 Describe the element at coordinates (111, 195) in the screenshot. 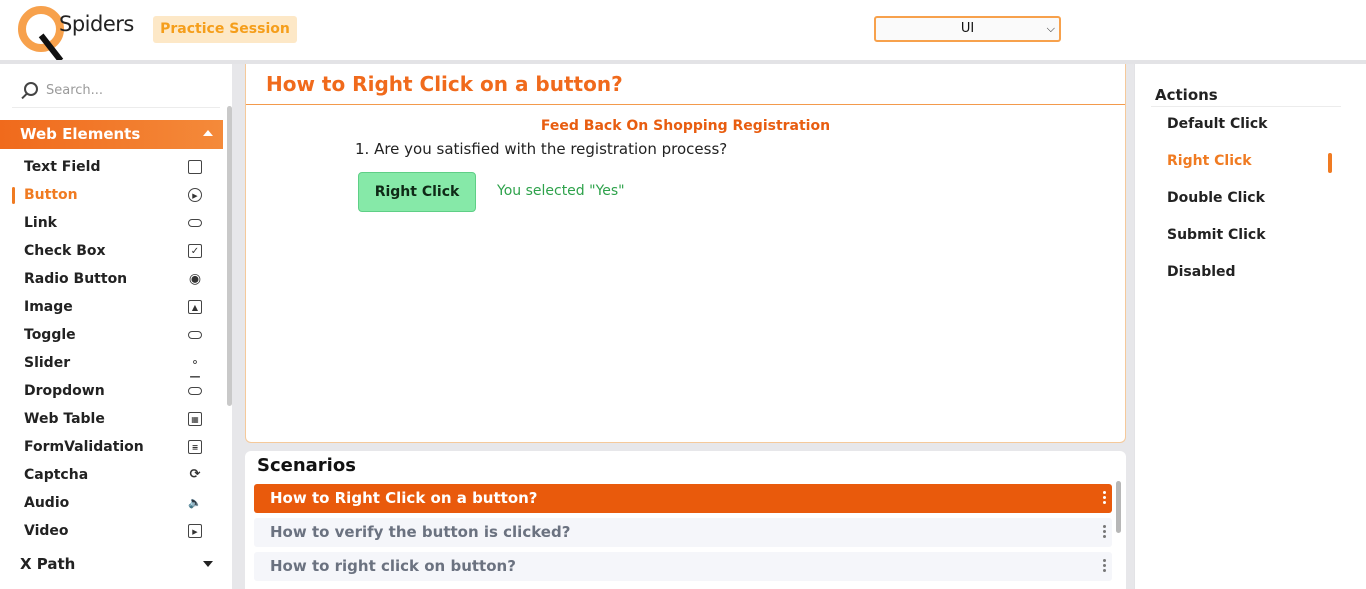

I see `sidebar-item-button: Button ▶` at that location.